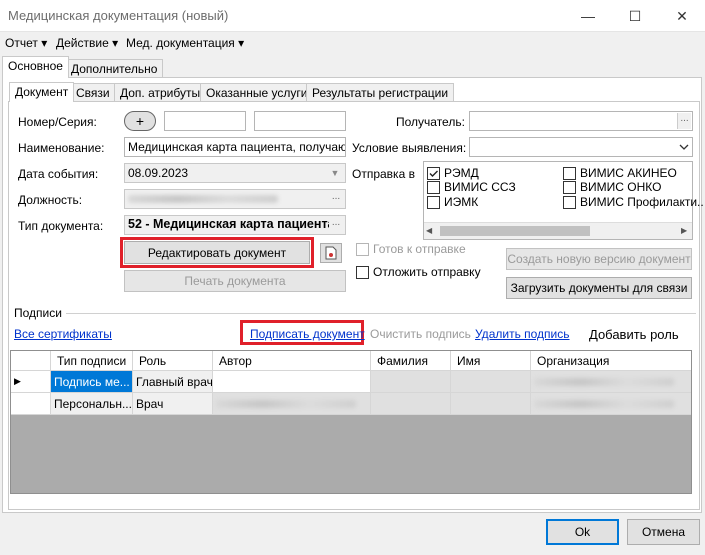  I want to click on recipient-input, so click(581, 121).